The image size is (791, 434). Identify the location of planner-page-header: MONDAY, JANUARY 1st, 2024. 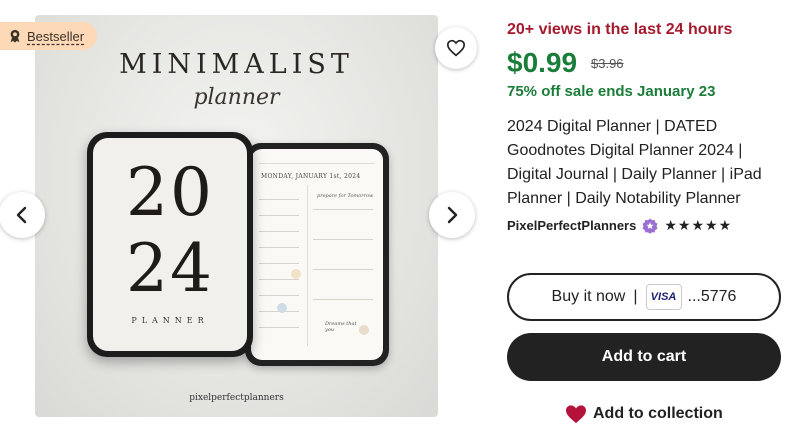
(311, 176).